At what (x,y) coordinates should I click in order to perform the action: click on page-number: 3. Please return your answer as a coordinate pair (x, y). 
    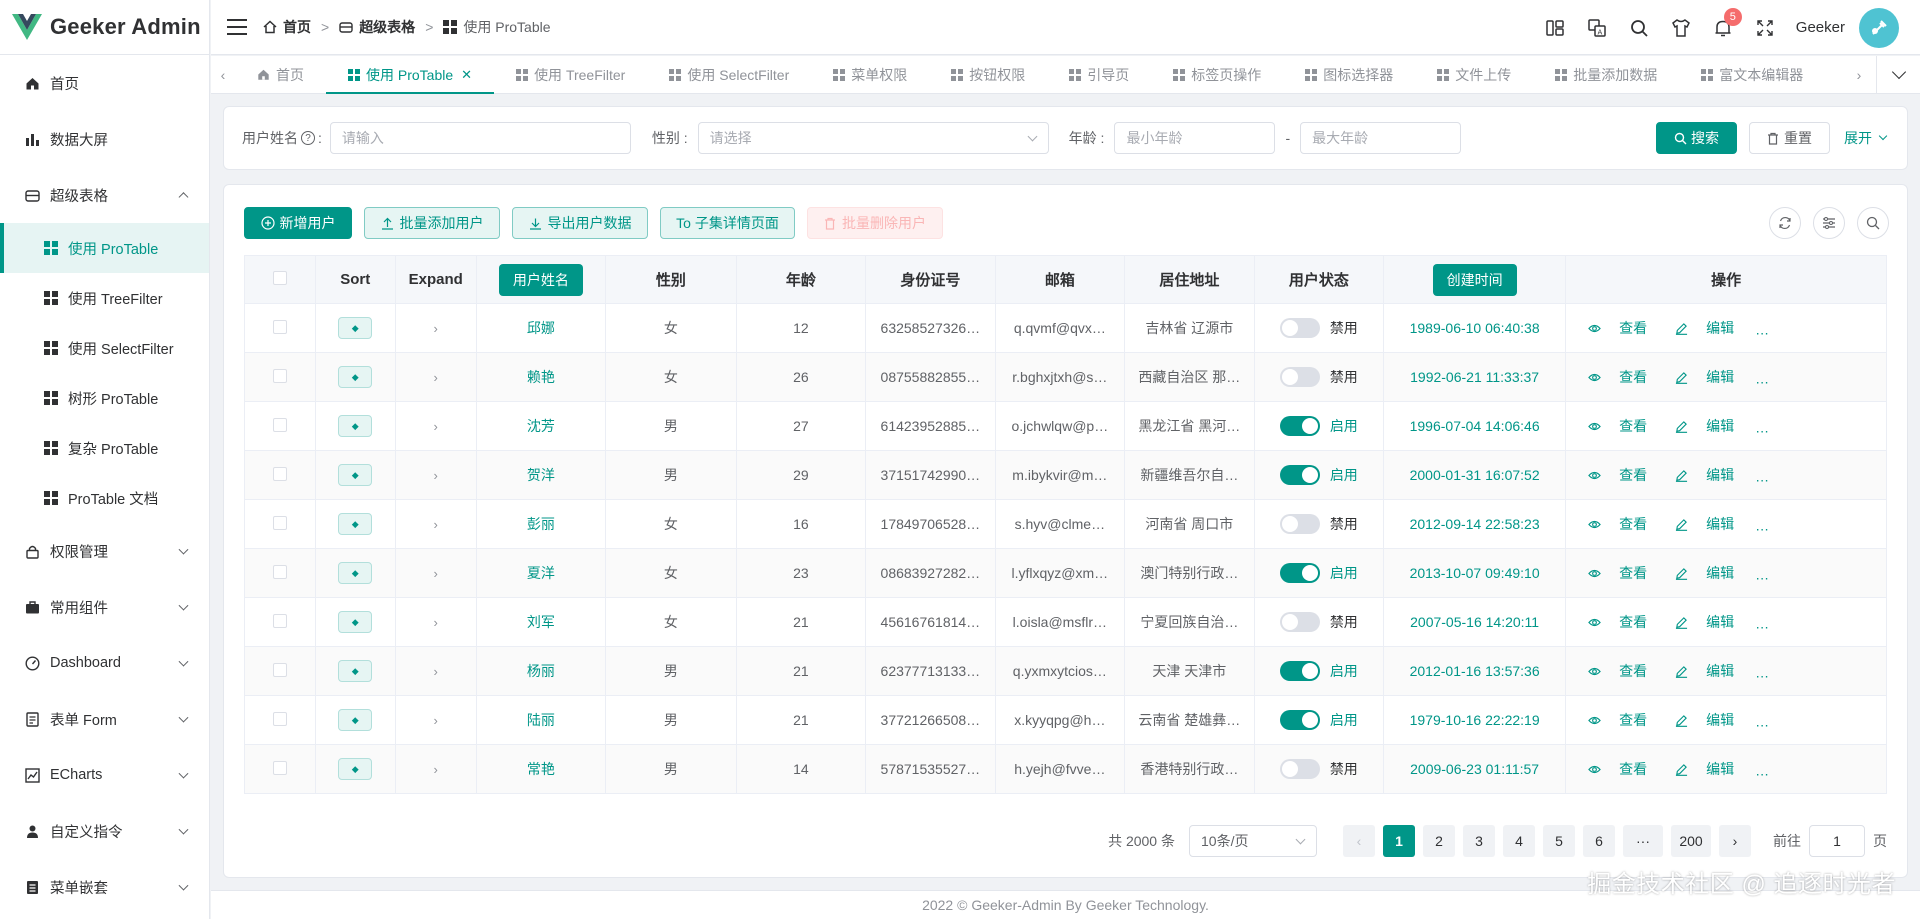
    Looking at the image, I should click on (1479, 841).